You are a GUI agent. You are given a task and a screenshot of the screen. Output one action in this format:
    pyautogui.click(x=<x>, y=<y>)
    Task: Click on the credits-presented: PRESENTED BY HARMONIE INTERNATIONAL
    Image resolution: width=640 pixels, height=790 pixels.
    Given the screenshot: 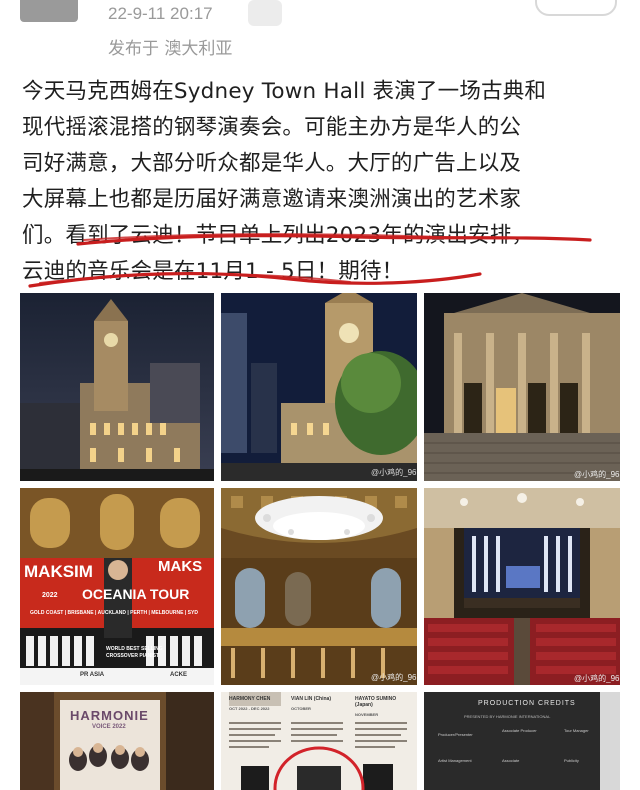 What is the action you would take?
    pyautogui.click(x=507, y=716)
    